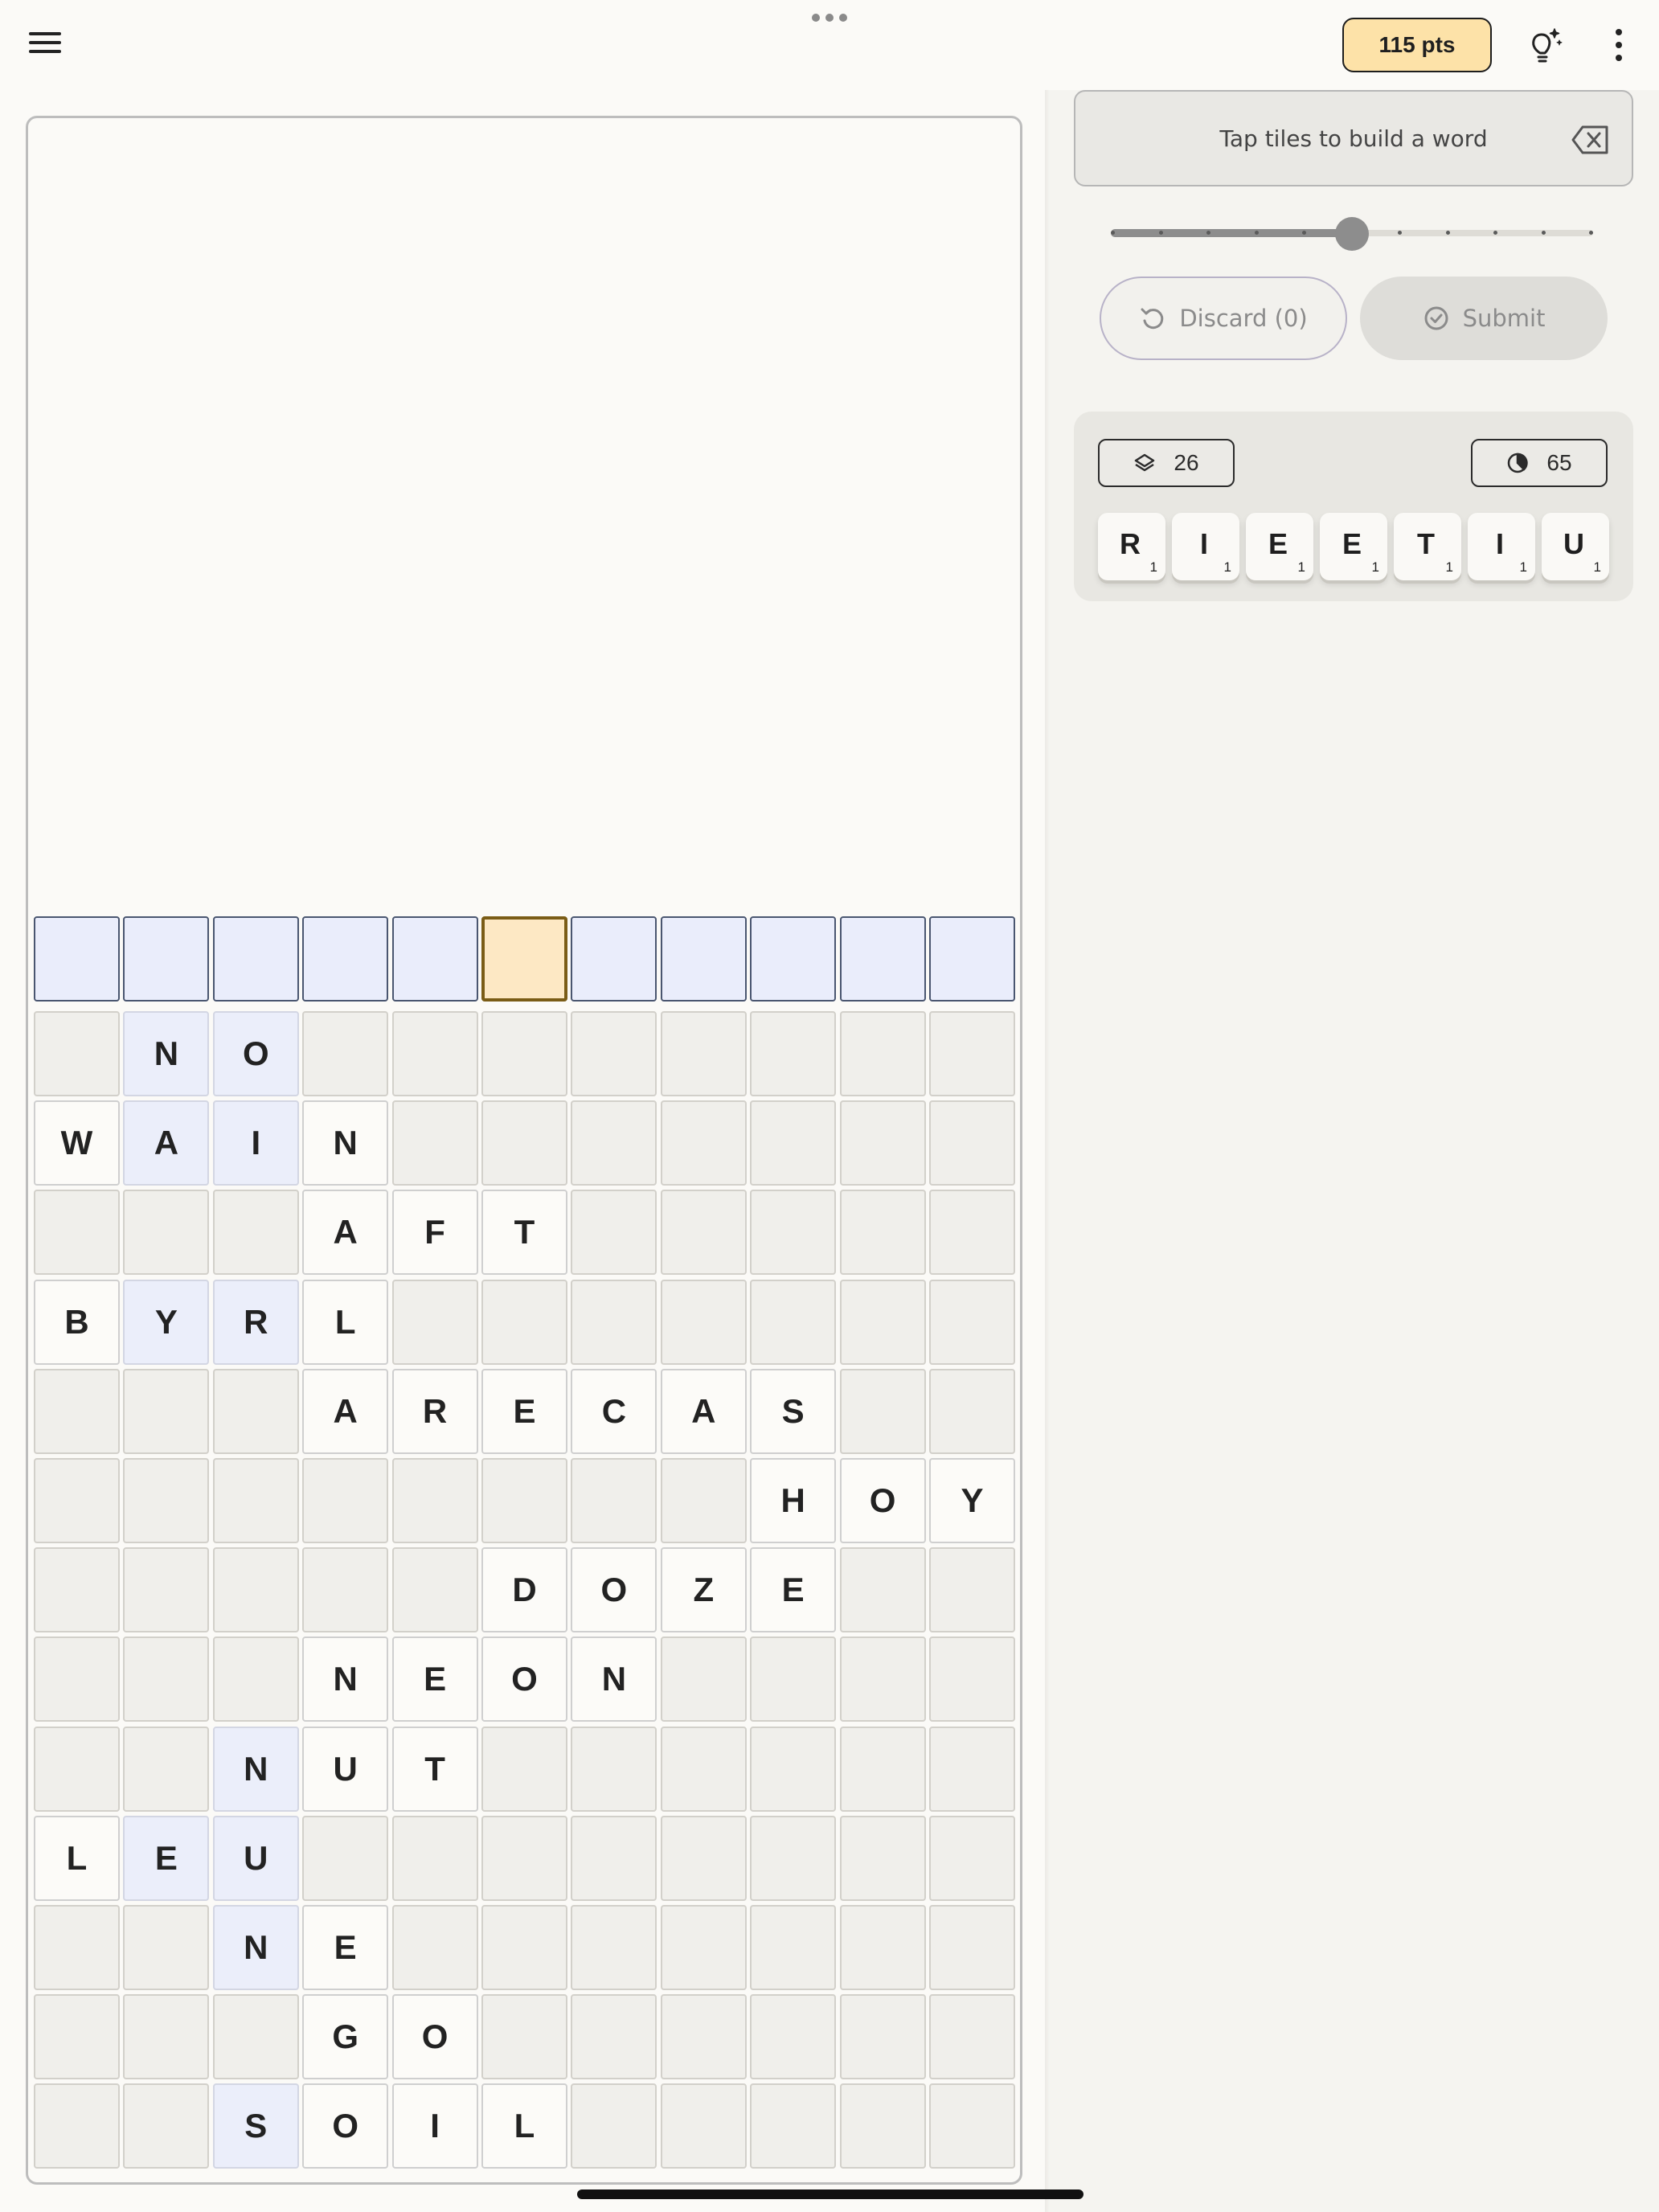 The height and width of the screenshot is (2212, 1659). I want to click on hamburger-menu-icon, so click(45, 43).